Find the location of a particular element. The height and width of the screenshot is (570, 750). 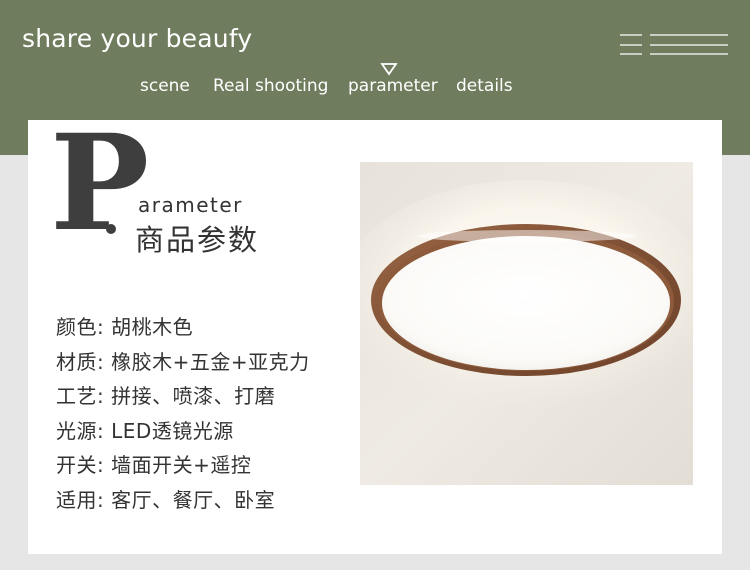

tab-parameter: parameter is located at coordinates (393, 86).